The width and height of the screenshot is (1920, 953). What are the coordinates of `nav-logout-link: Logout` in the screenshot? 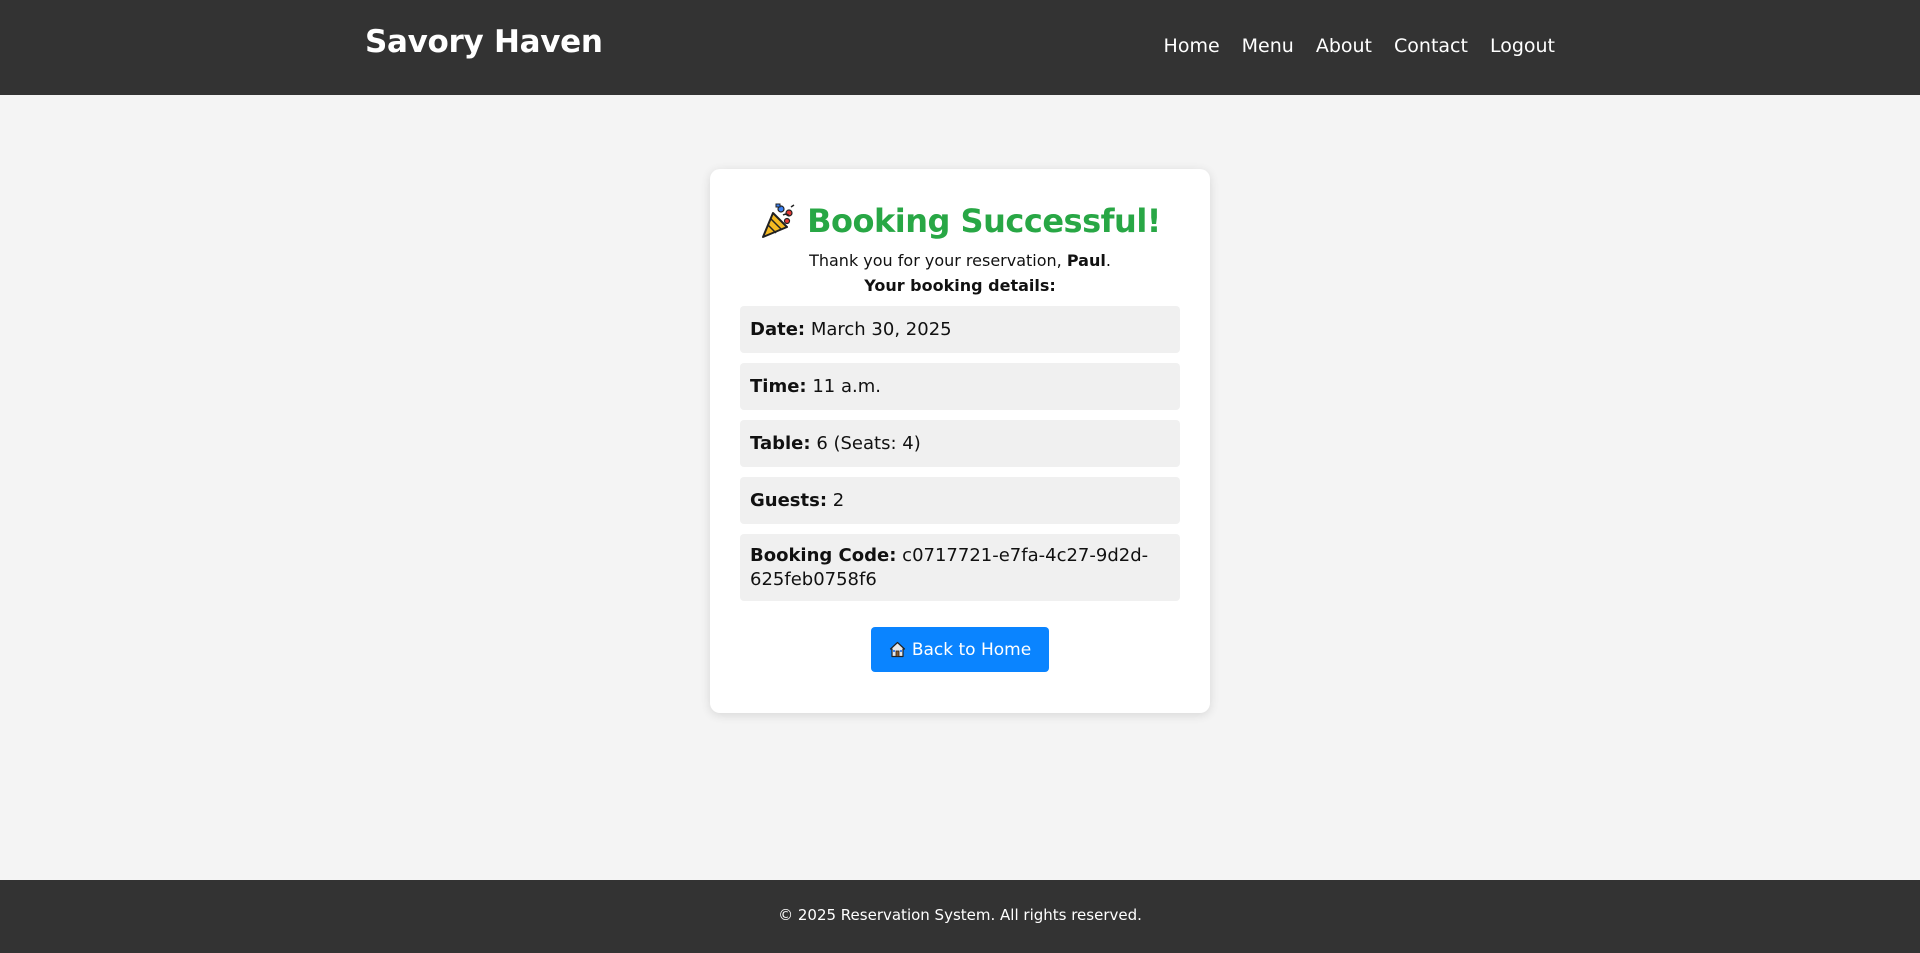 It's located at (1522, 46).